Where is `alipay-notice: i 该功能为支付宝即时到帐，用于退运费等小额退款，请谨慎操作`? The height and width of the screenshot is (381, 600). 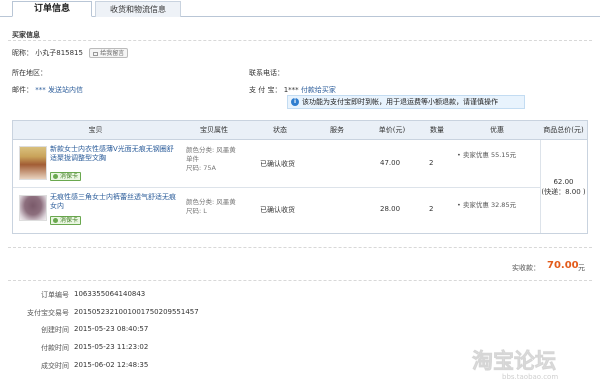
alipay-notice: i 该功能为支付宝即时到帐，用于退运费等小额退款，请谨慎操作 is located at coordinates (406, 102).